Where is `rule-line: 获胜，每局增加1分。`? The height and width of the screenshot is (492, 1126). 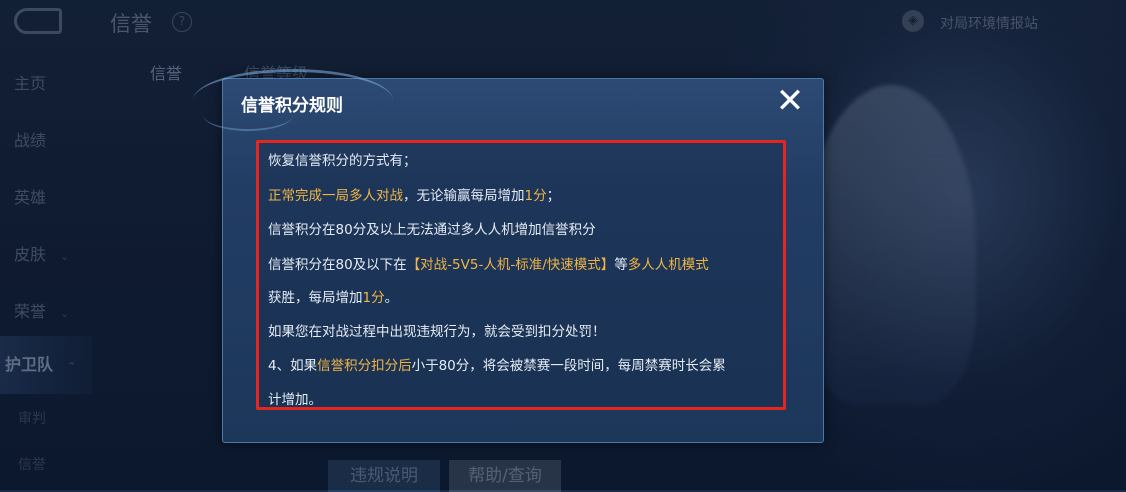 rule-line: 获胜，每局增加1分。 is located at coordinates (333, 296).